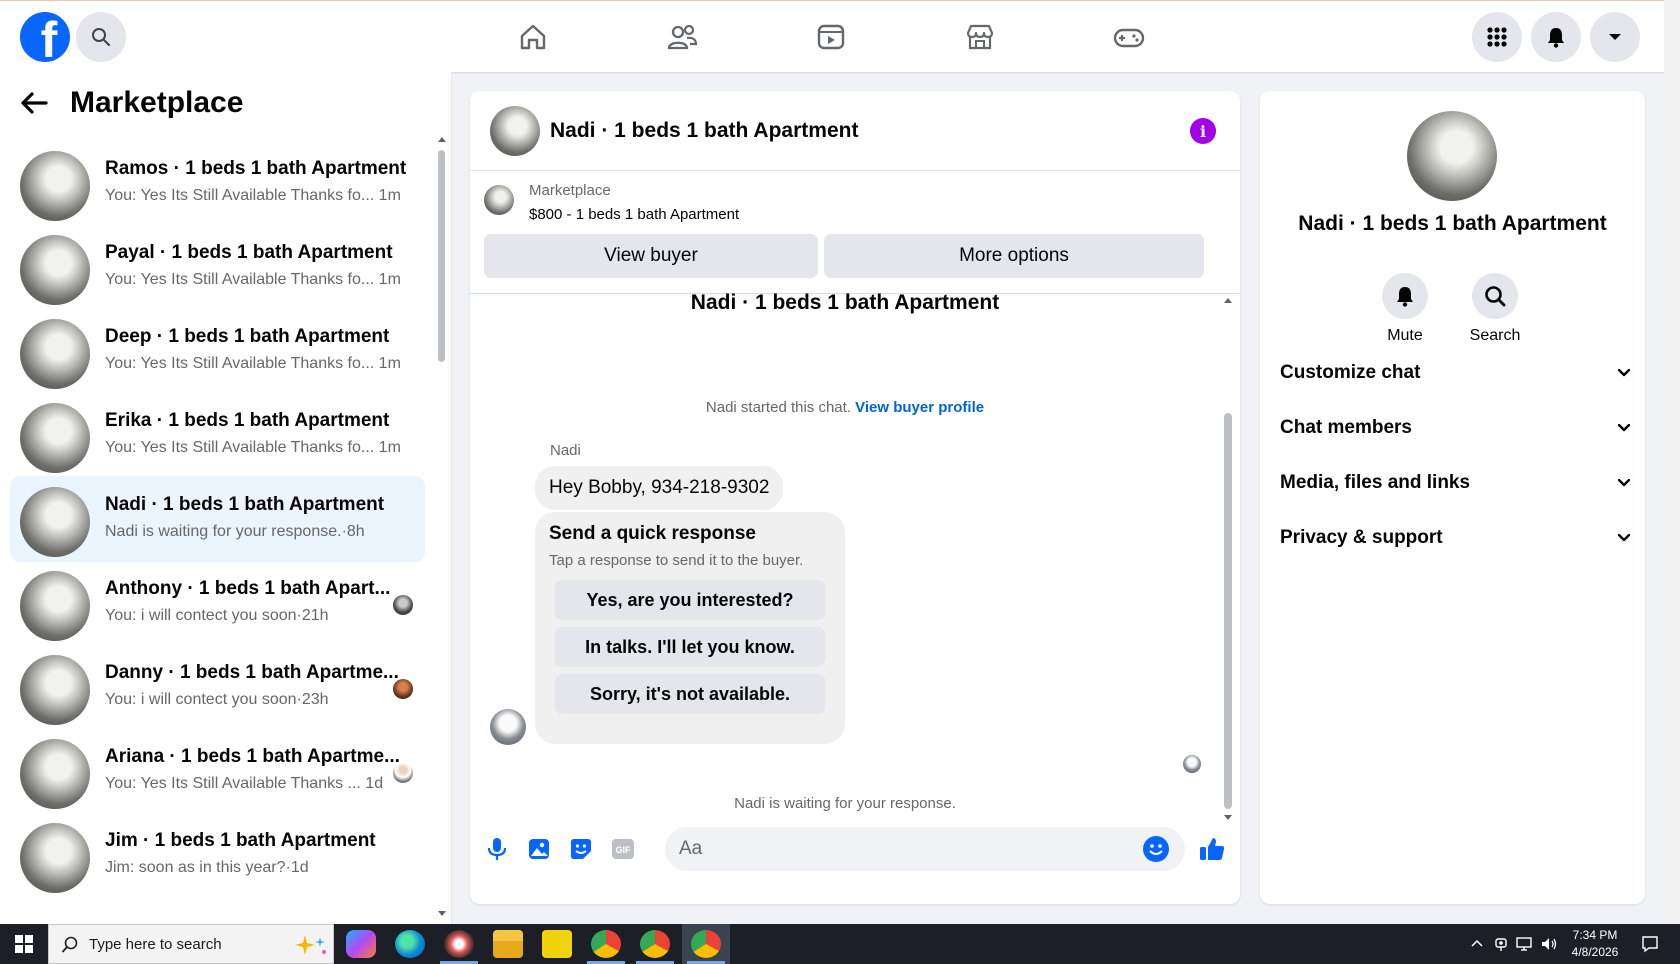 The height and width of the screenshot is (964, 1680). Describe the element at coordinates (533, 37) in the screenshot. I see `home-icon` at that location.